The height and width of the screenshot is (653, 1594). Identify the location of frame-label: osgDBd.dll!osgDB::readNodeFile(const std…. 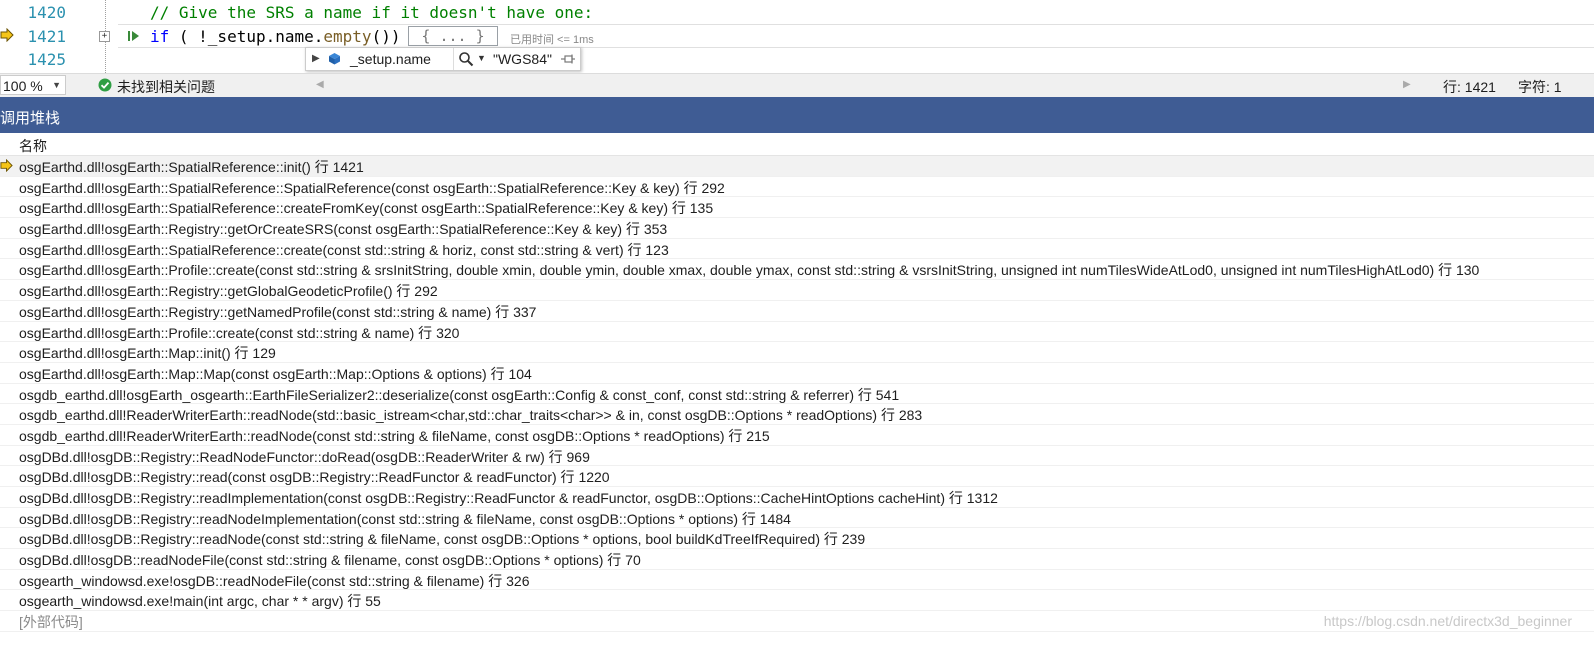
(330, 560).